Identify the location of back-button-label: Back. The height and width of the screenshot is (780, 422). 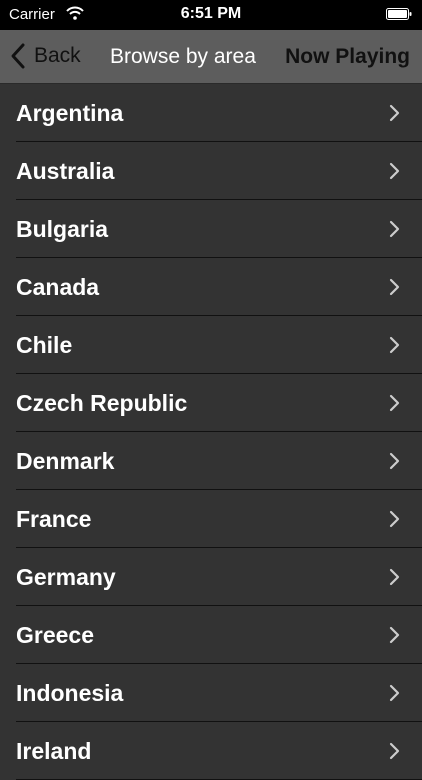
(57, 55).